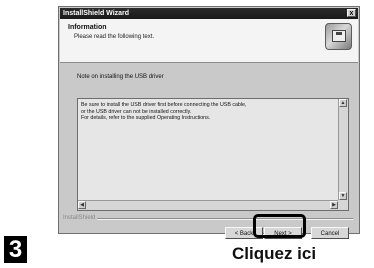  I want to click on next-button-highlight, so click(279, 226).